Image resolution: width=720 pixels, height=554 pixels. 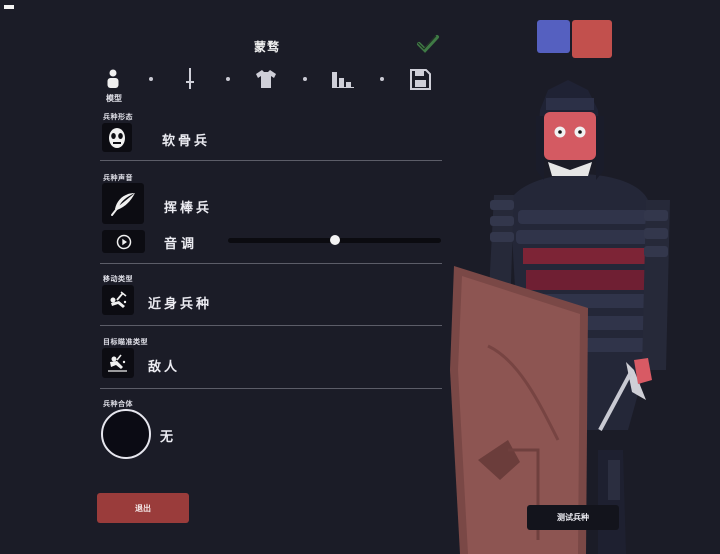 I want to click on unit-form-section-label: 兵种形态, so click(x=118, y=117).